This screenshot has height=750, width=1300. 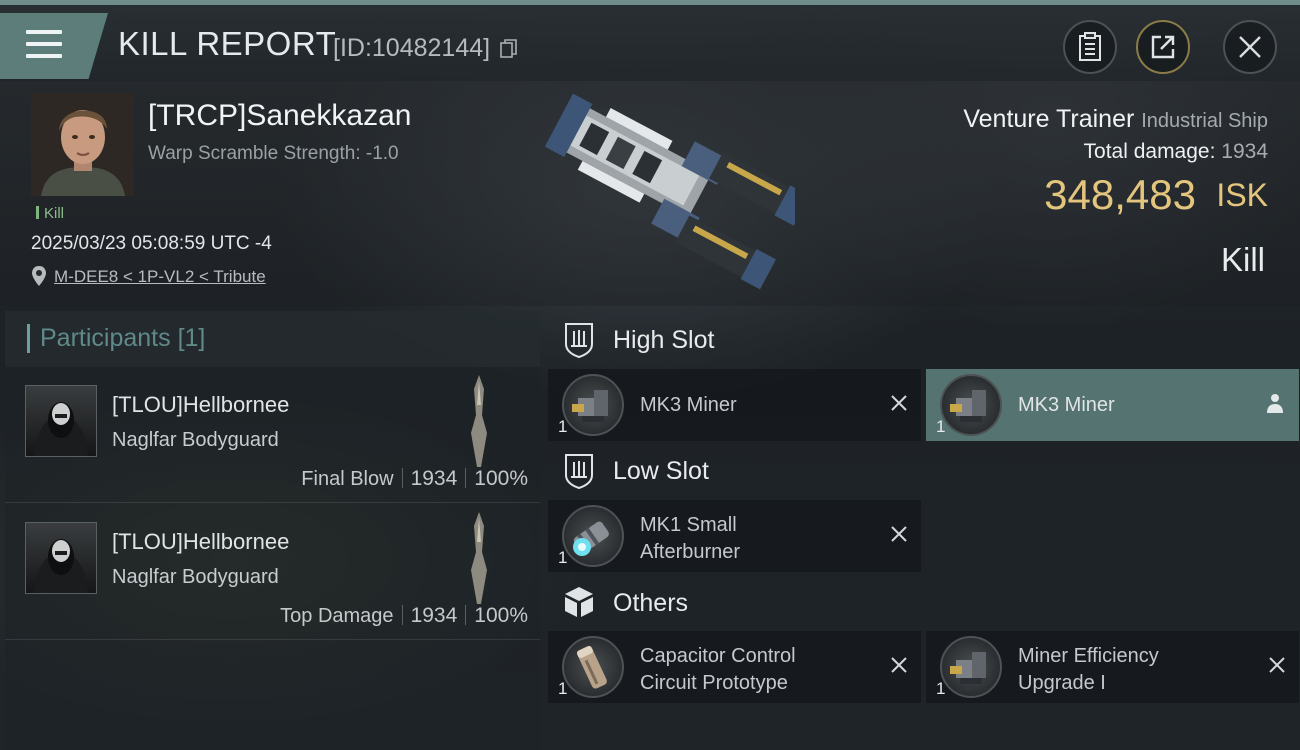 What do you see at coordinates (44, 32) in the screenshot?
I see `menu-icon` at bounding box center [44, 32].